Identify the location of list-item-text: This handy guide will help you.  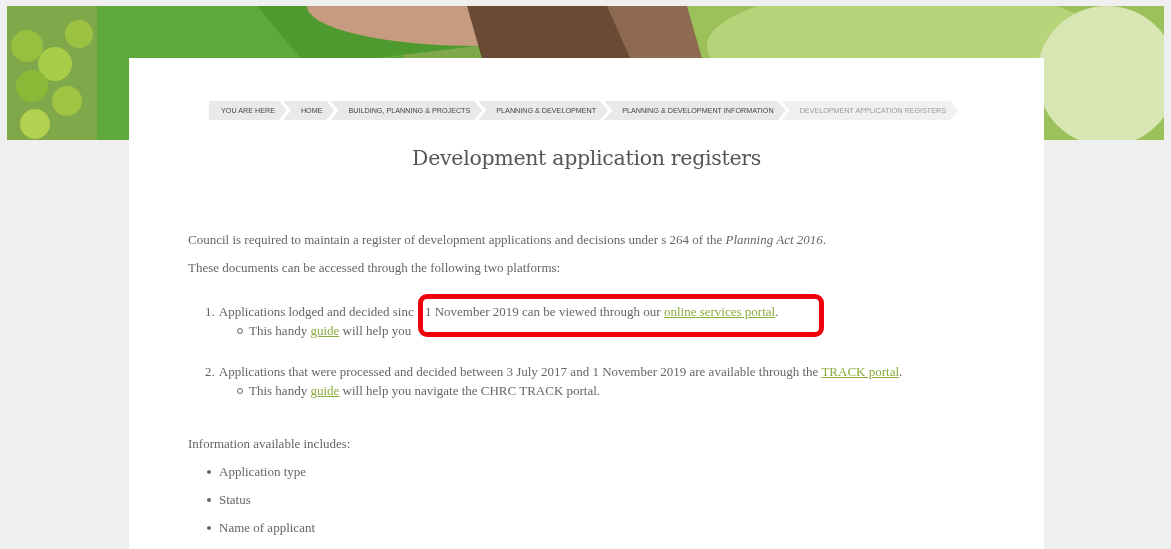
(330, 331).